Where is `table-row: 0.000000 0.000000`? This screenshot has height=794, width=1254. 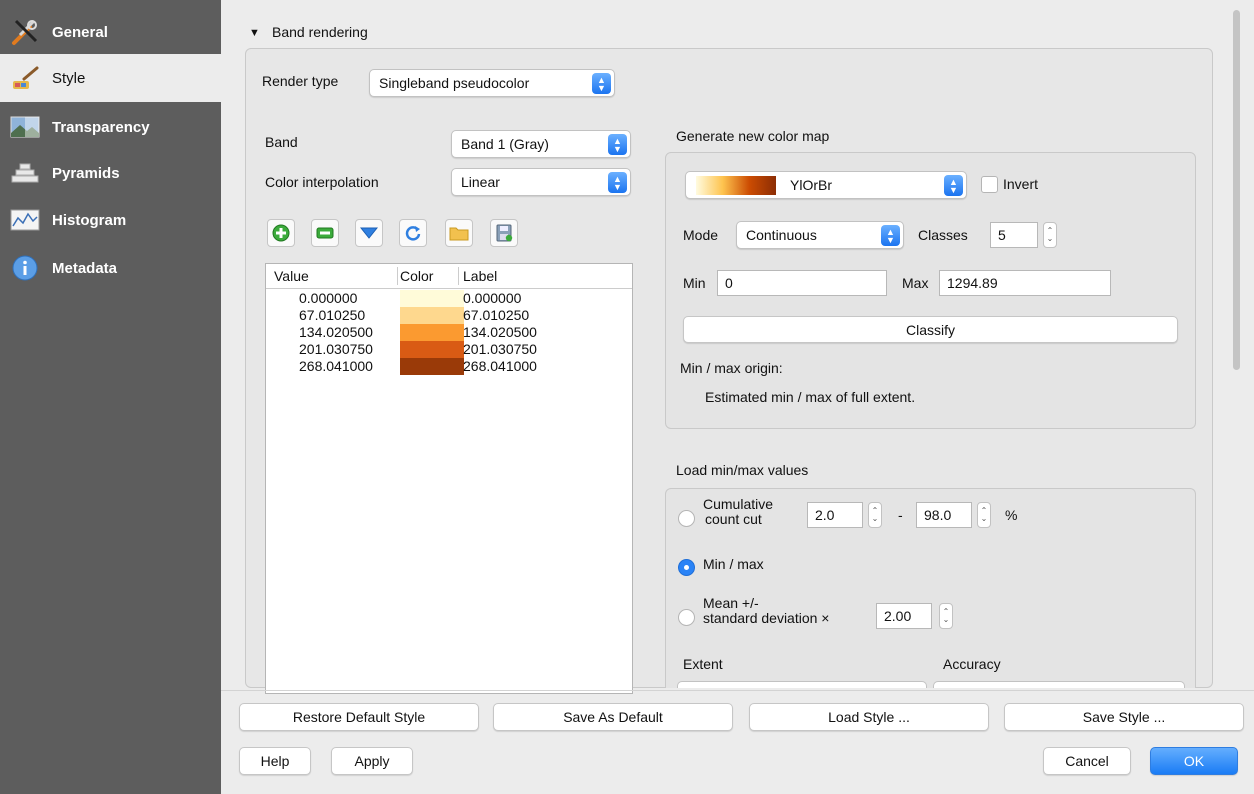
table-row: 0.000000 0.000000 is located at coordinates (449, 298).